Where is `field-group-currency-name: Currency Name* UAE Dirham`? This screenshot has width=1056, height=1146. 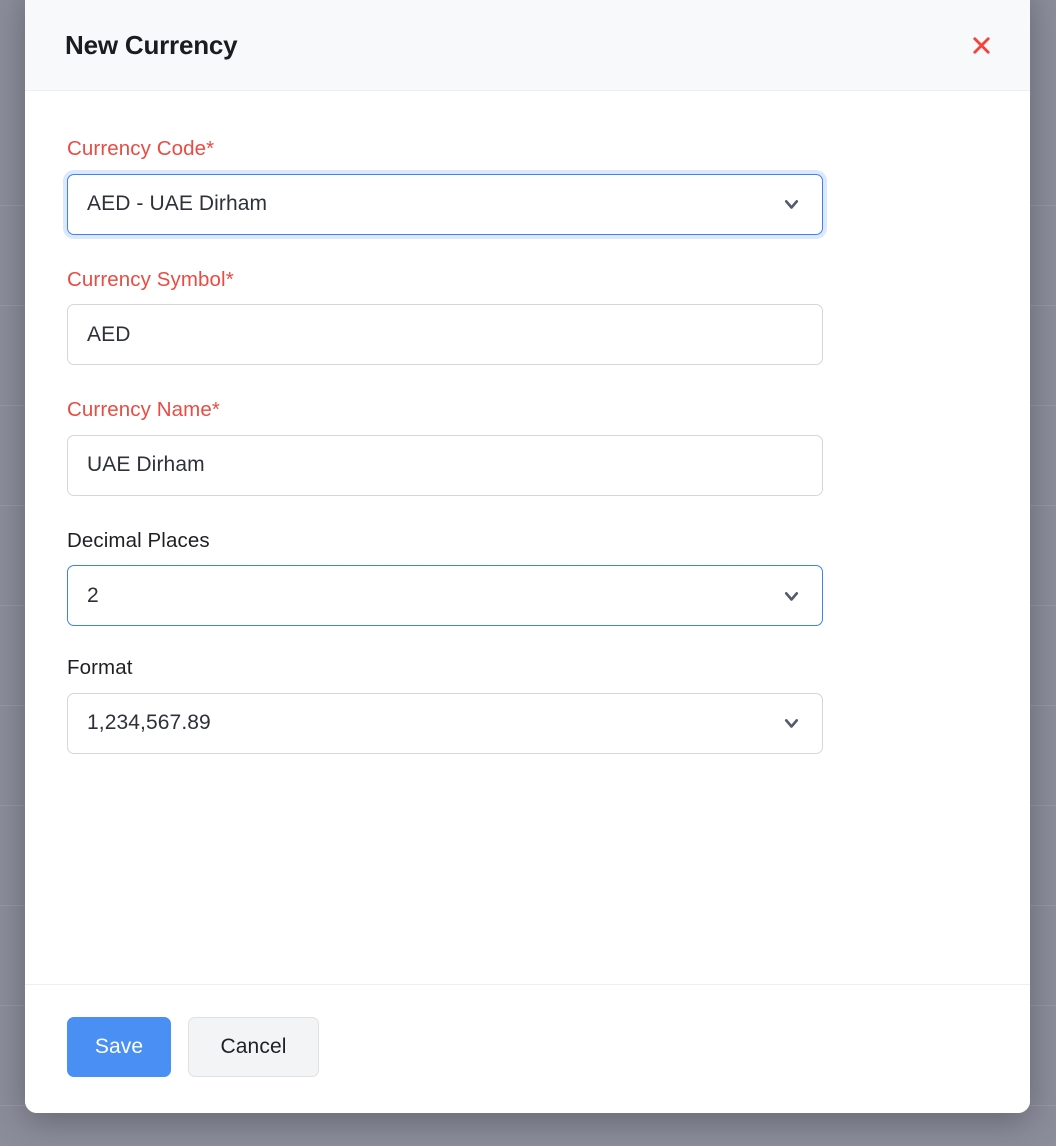
field-group-currency-name: Currency Name* UAE Dirham is located at coordinates (528, 447).